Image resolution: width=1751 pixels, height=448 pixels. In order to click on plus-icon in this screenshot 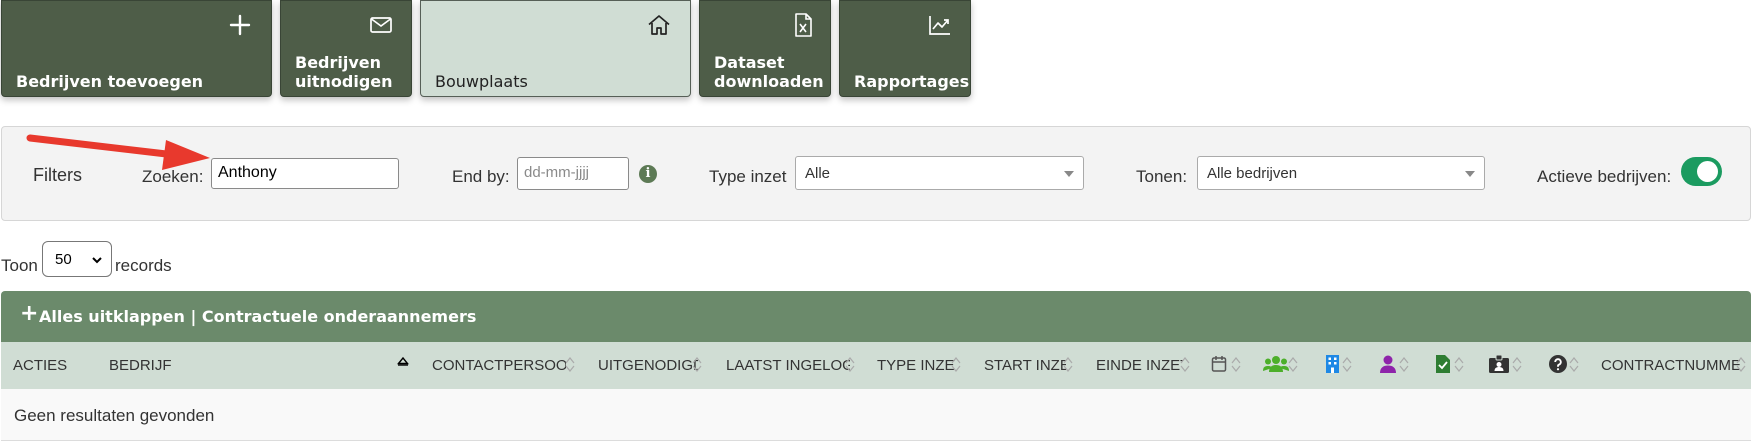, I will do `click(240, 25)`.